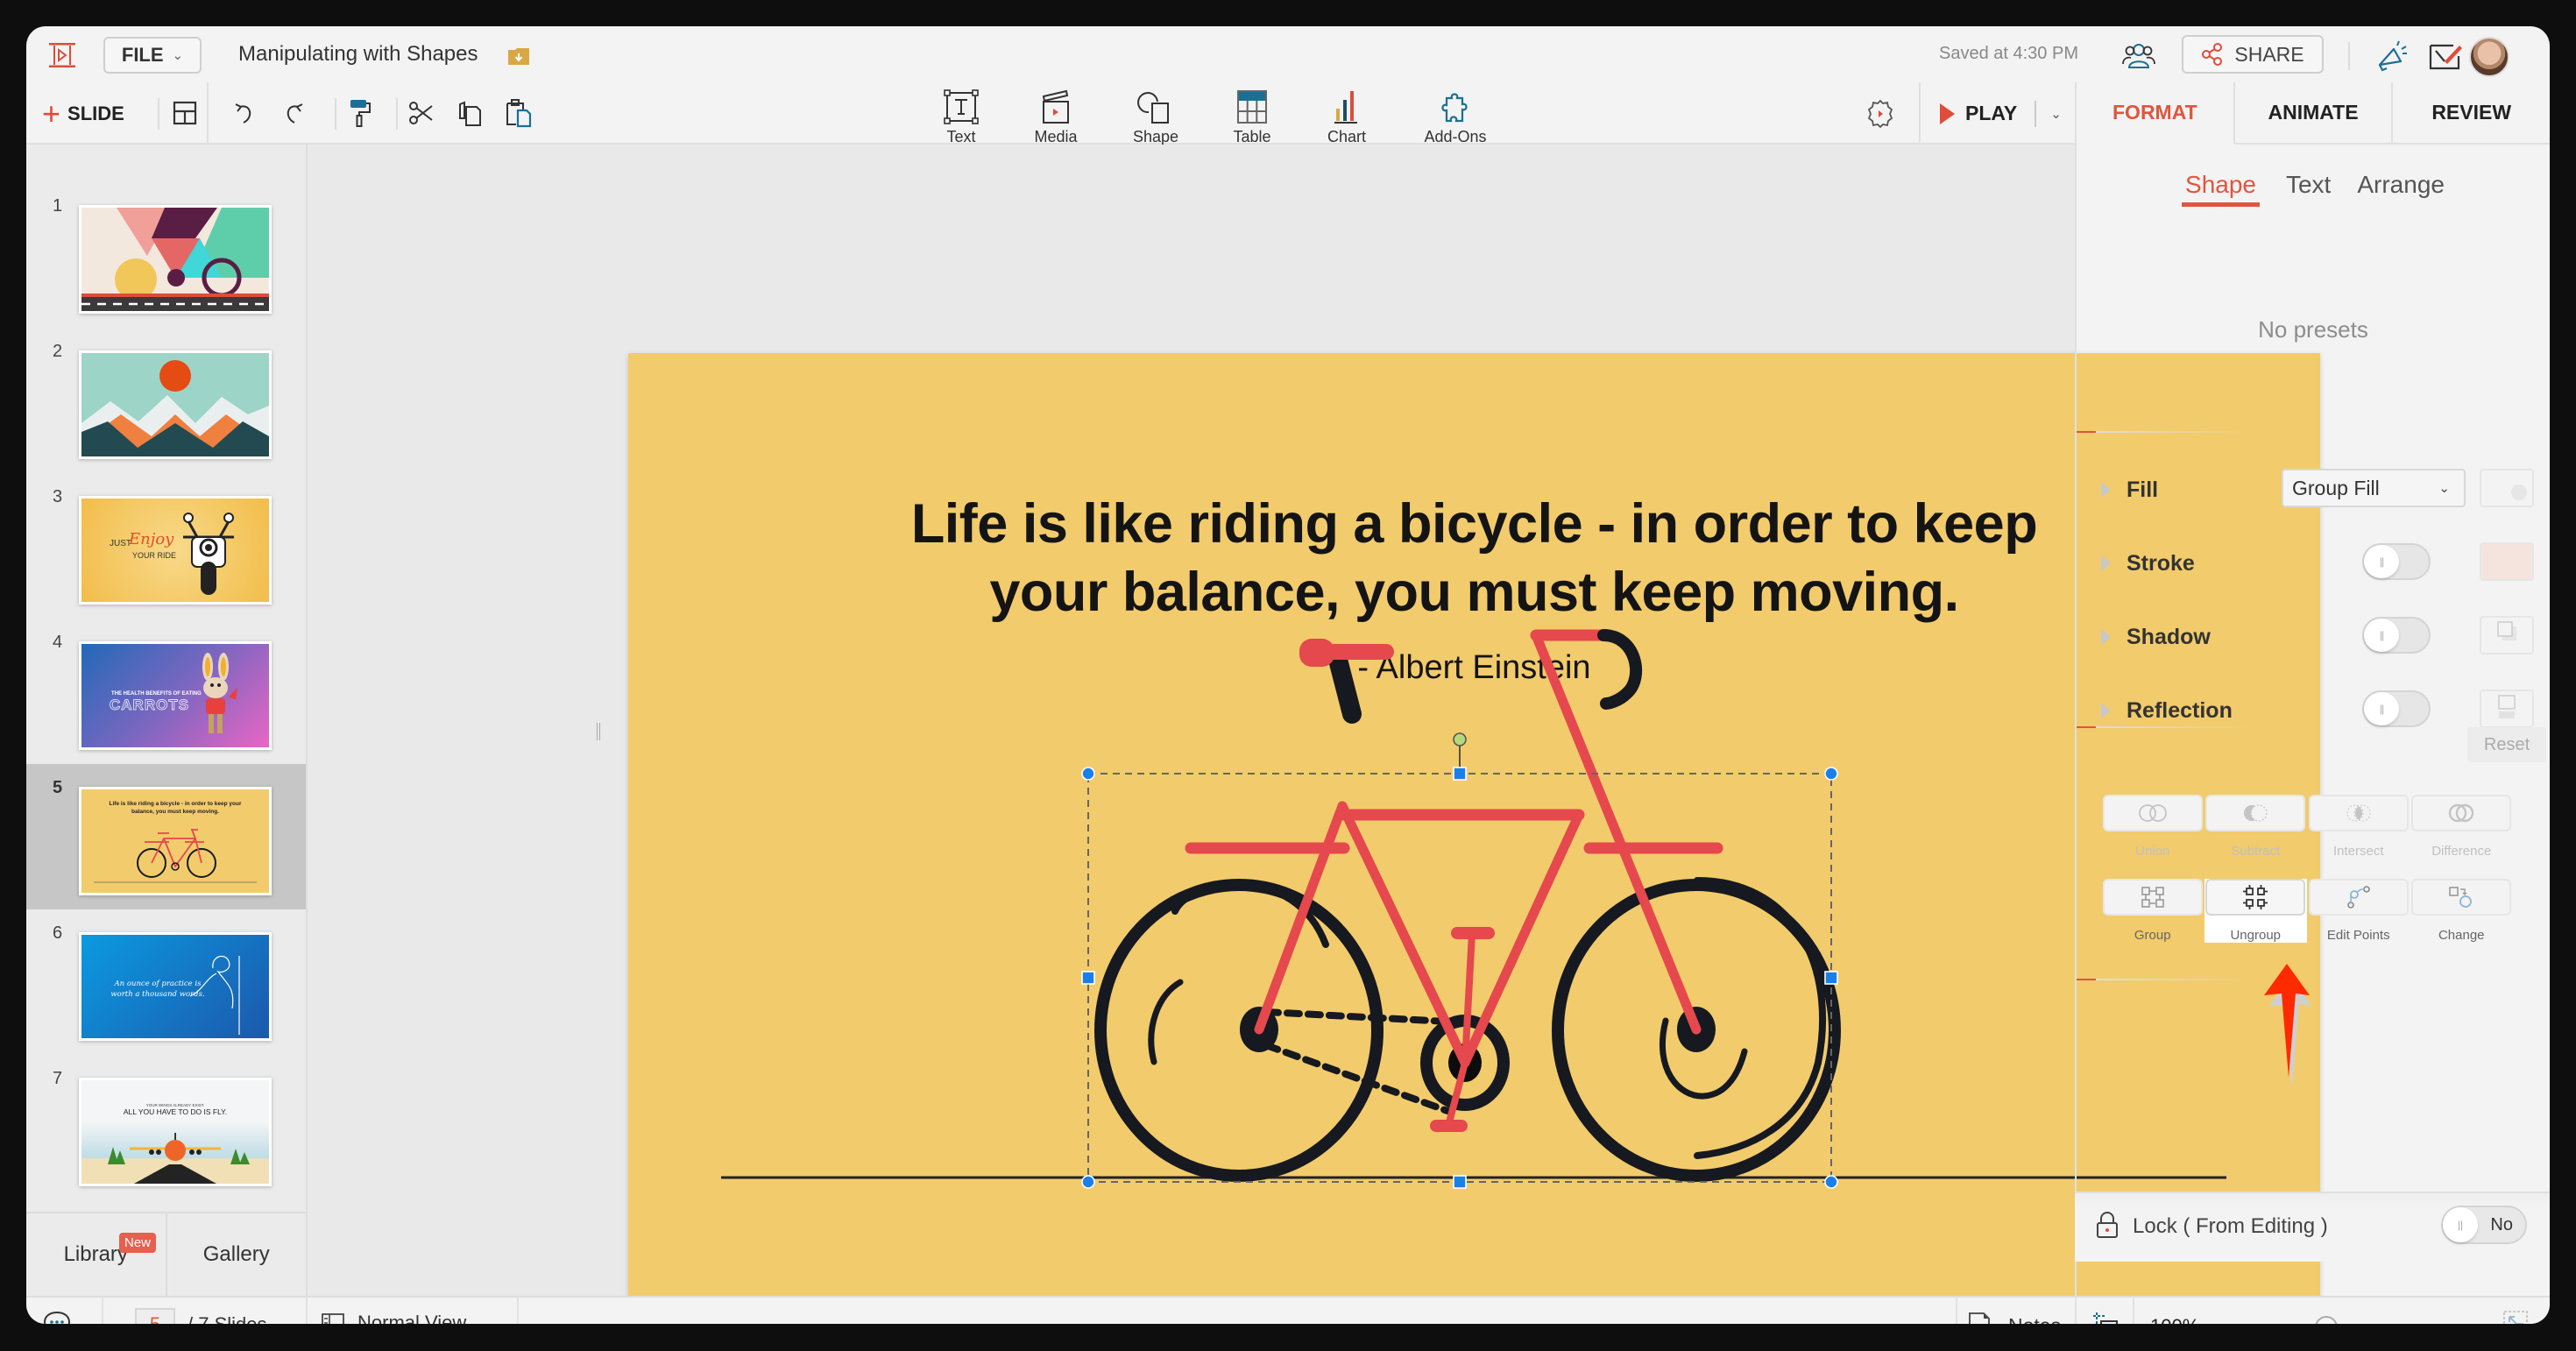 The height and width of the screenshot is (1351, 2576). I want to click on folder-icon, so click(518, 56).